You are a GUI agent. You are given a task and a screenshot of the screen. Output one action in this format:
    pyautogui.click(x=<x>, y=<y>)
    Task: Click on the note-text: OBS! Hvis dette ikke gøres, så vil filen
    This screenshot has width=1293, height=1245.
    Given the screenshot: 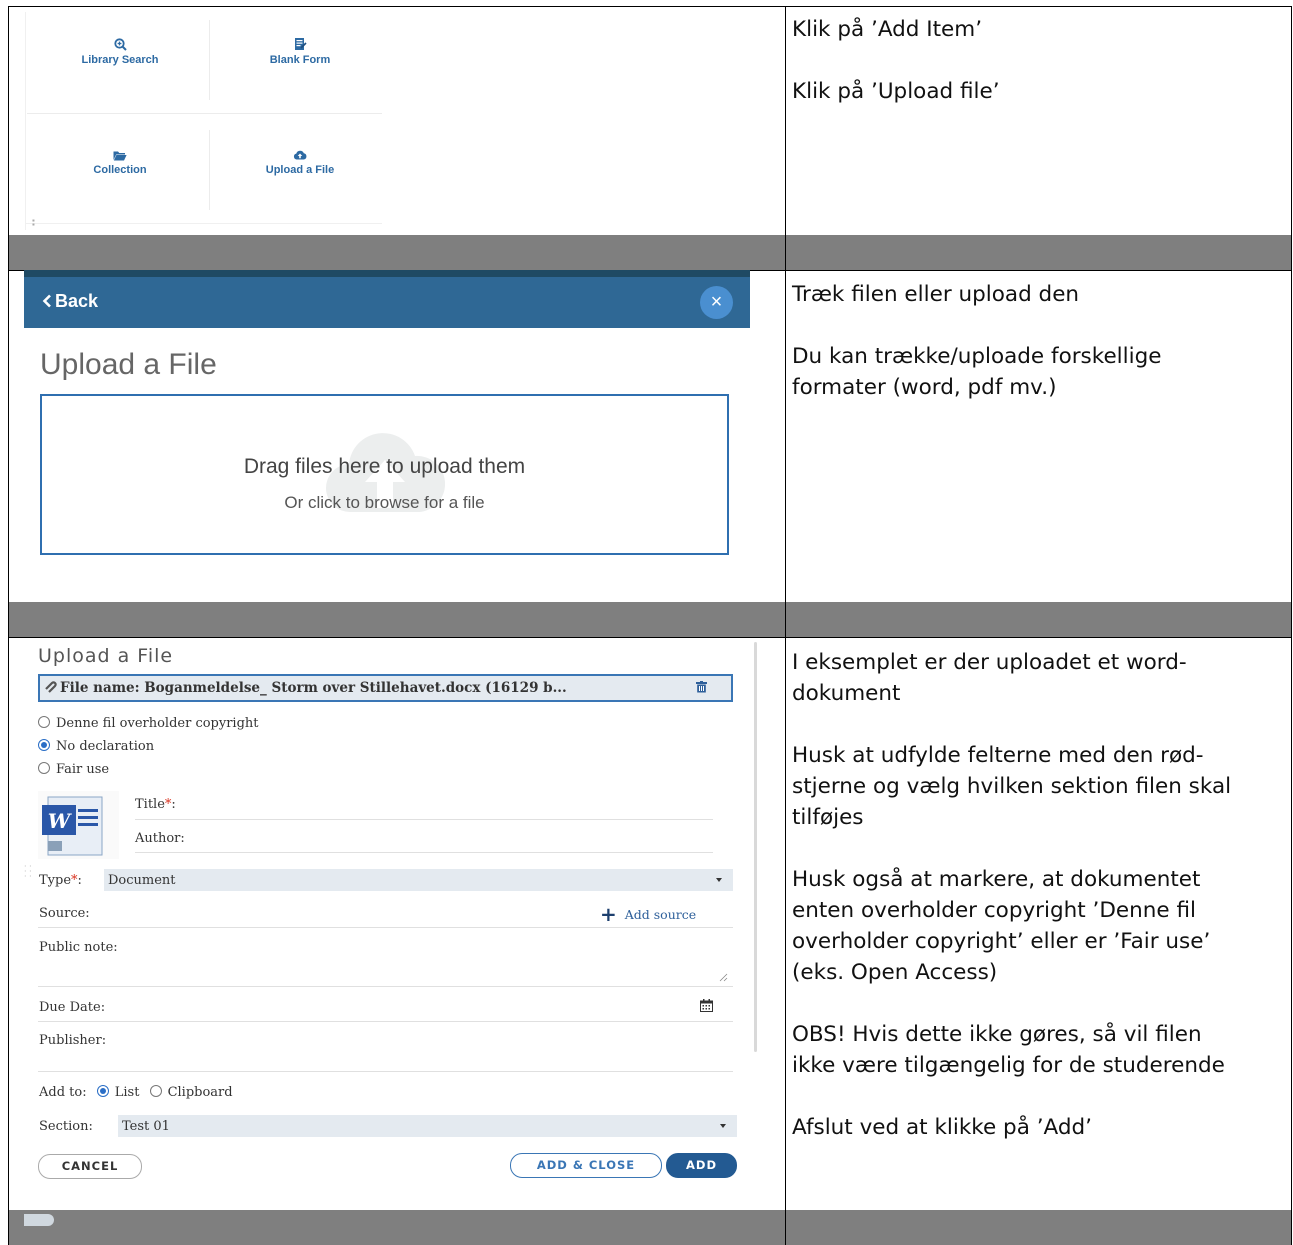 What is the action you would take?
    pyautogui.click(x=997, y=1034)
    